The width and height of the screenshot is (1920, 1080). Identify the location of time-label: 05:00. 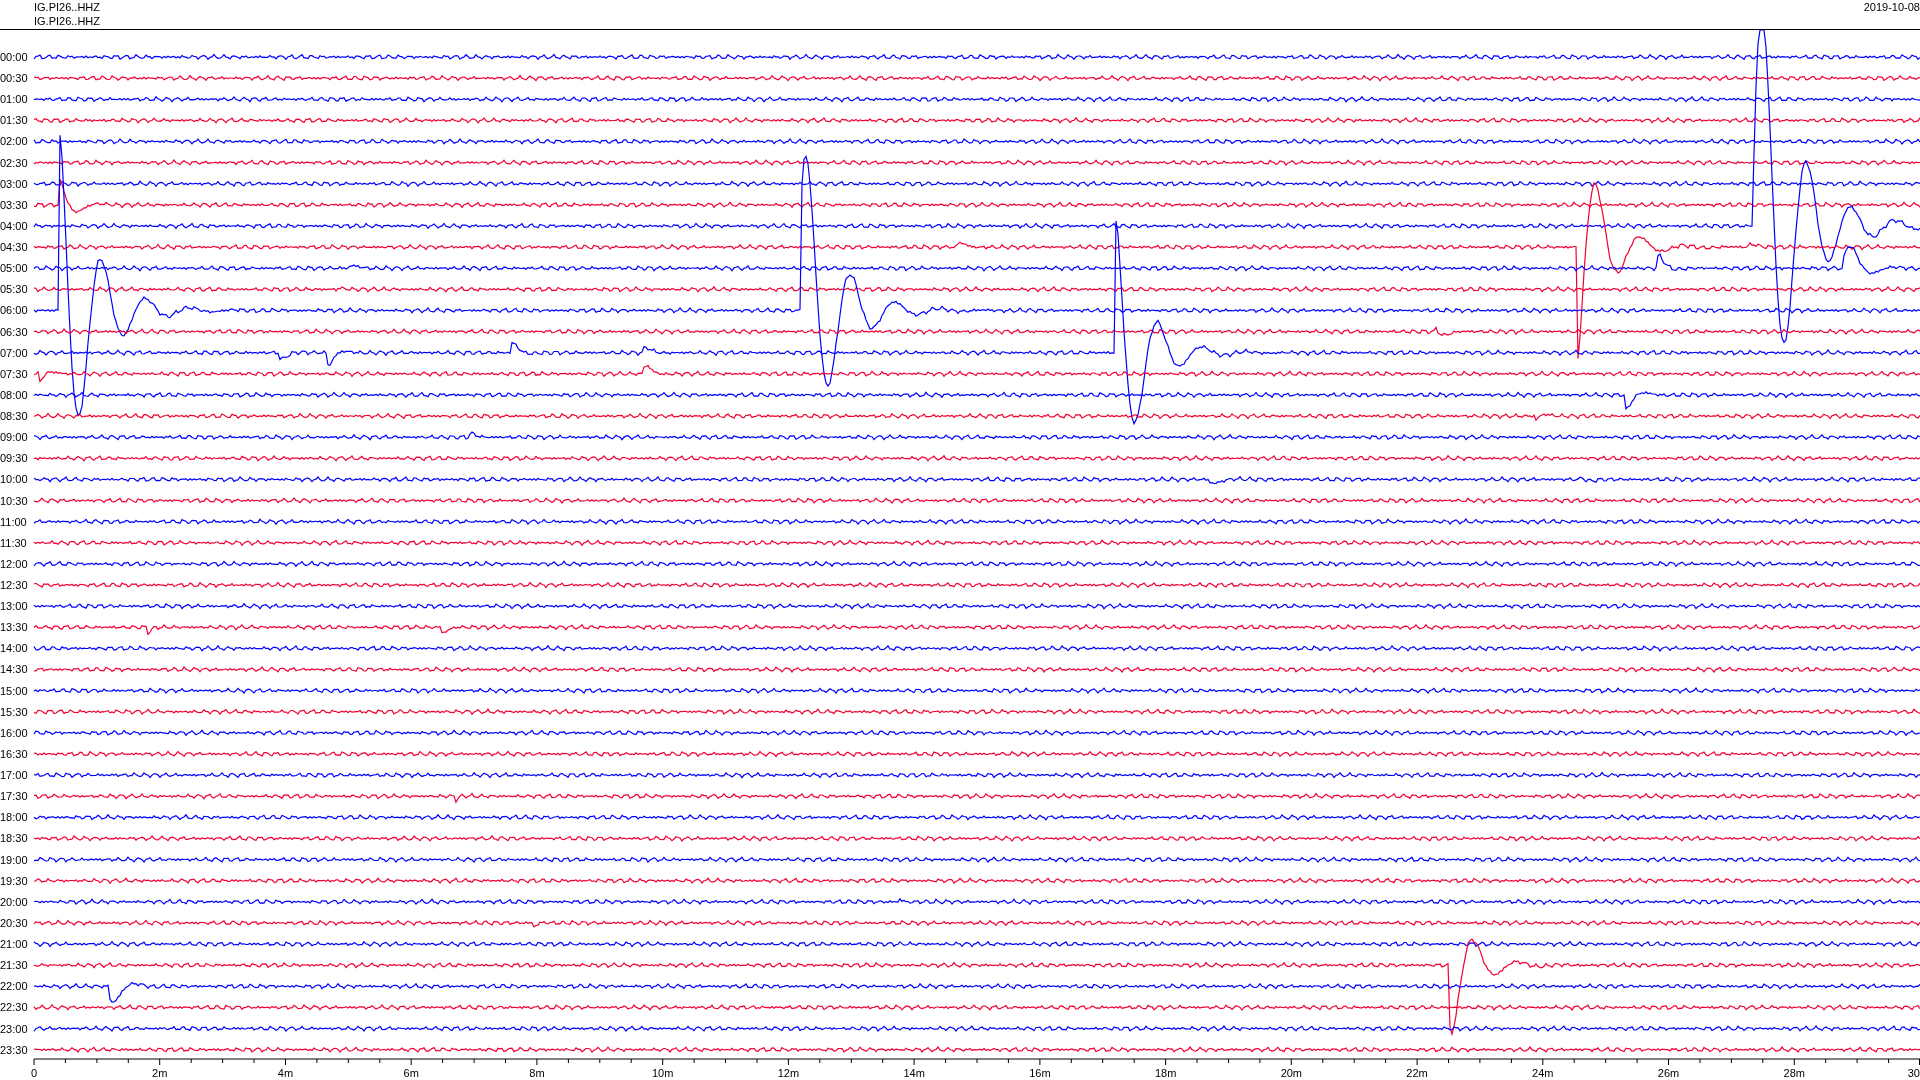
(14, 268).